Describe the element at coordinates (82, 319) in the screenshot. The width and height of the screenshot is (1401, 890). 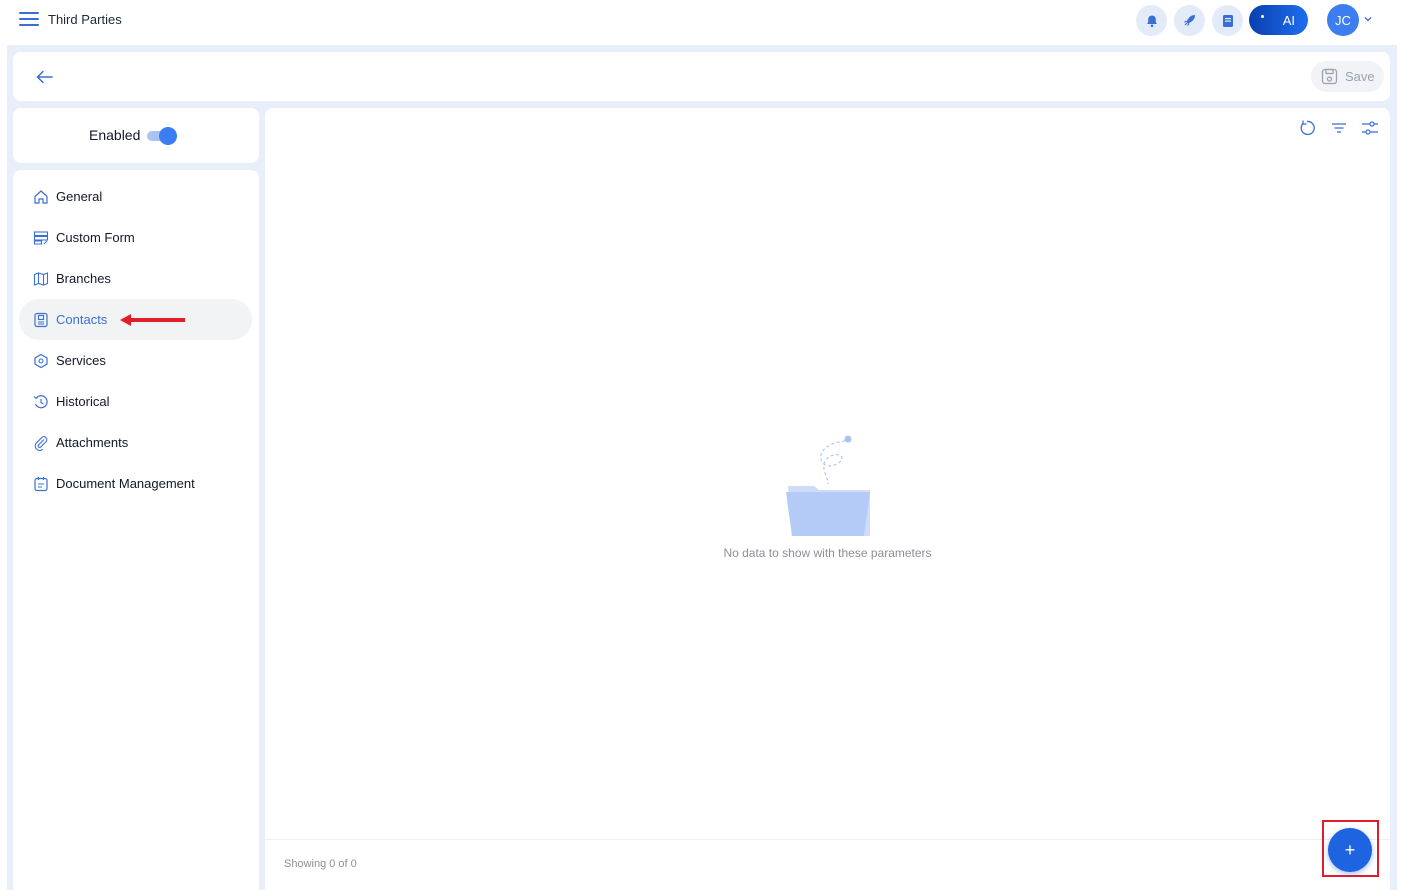
I see `sidebar-item-label: Contacts` at that location.